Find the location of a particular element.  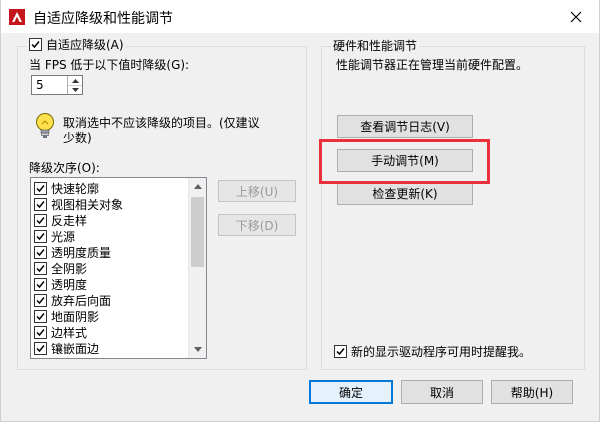

ok-label: 确定 is located at coordinates (350, 392).